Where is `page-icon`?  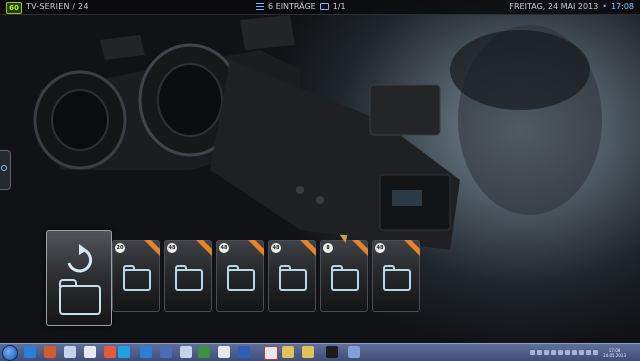 page-icon is located at coordinates (324, 6).